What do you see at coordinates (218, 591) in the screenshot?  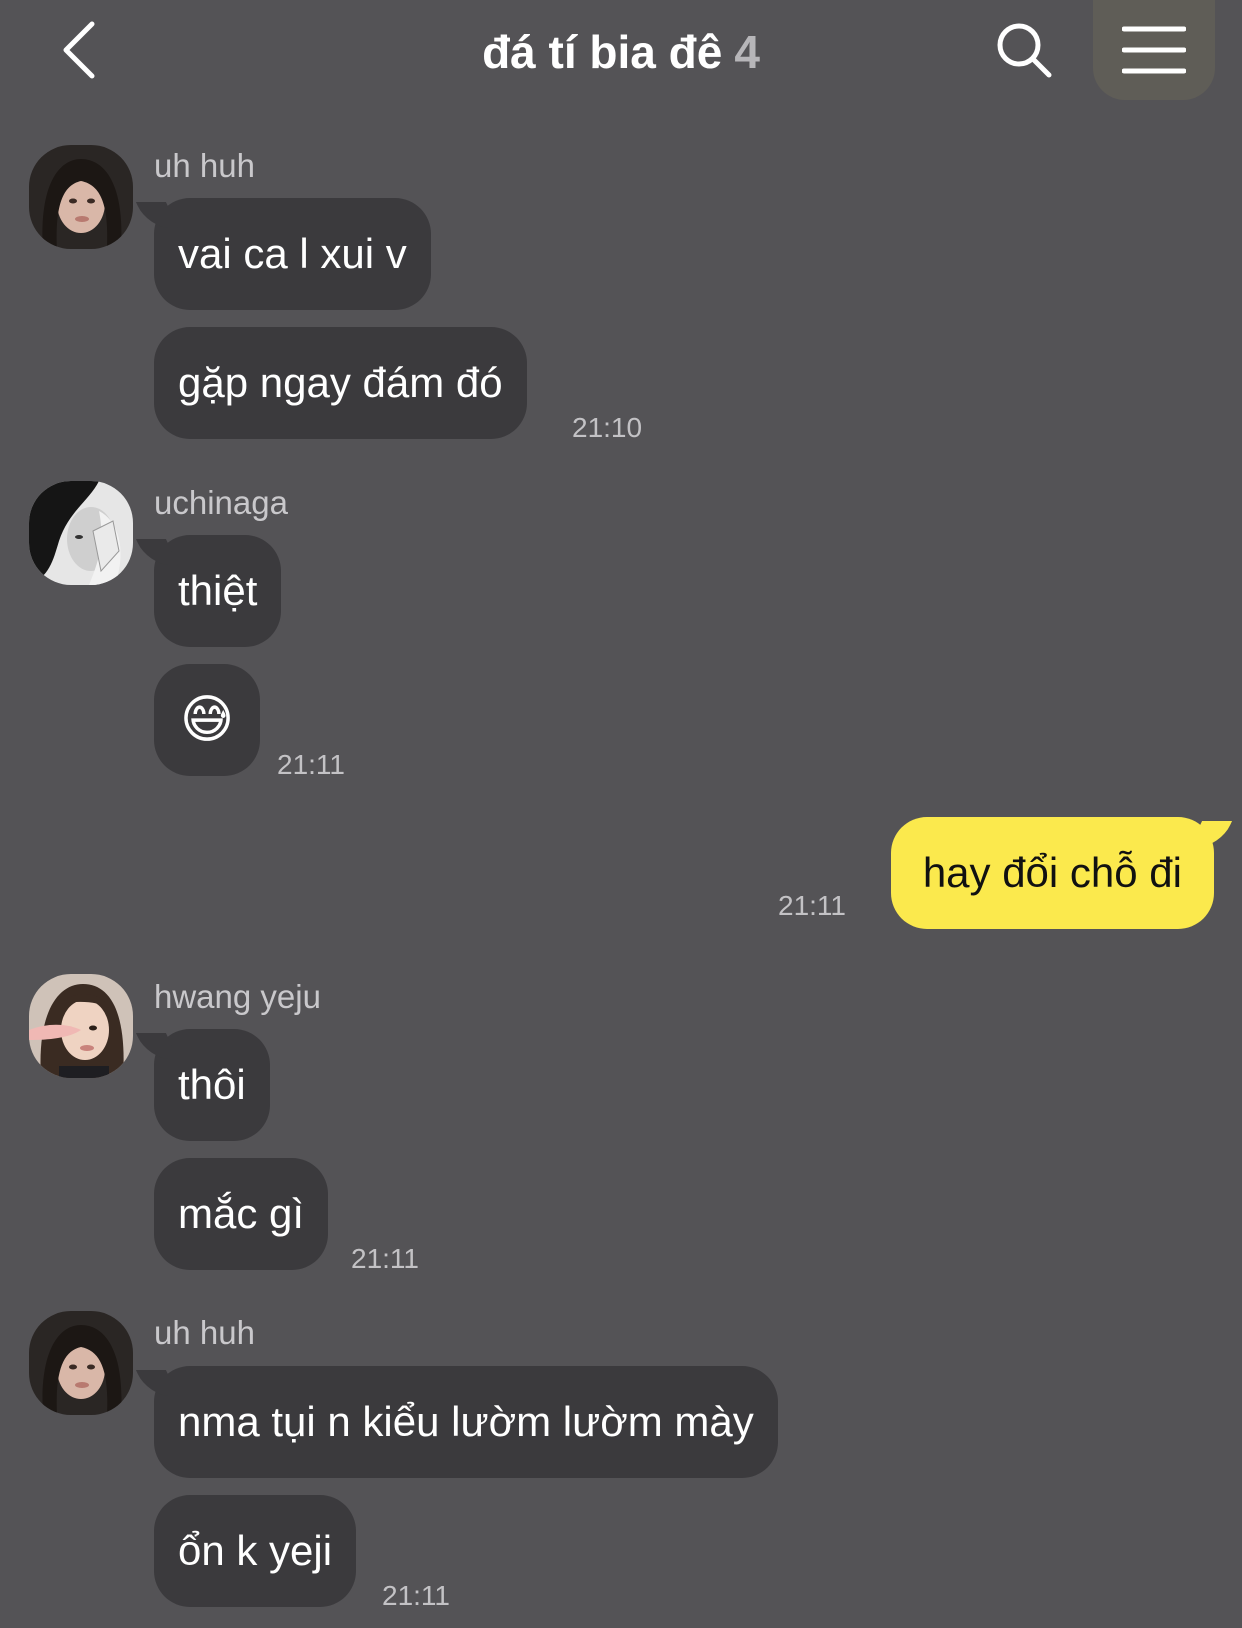 I see `message-bubble: thiệt` at bounding box center [218, 591].